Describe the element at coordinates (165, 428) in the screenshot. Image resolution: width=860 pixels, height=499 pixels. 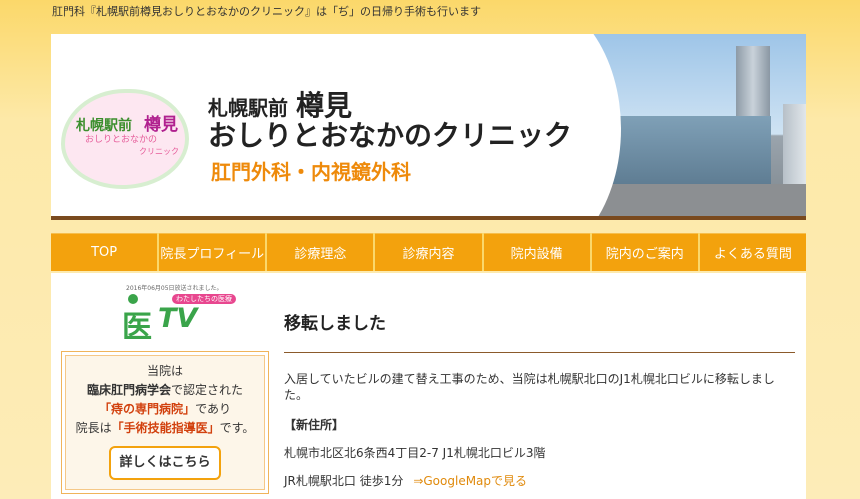
I see `cert-line4: 院長は「手術技能指導医」です。` at that location.